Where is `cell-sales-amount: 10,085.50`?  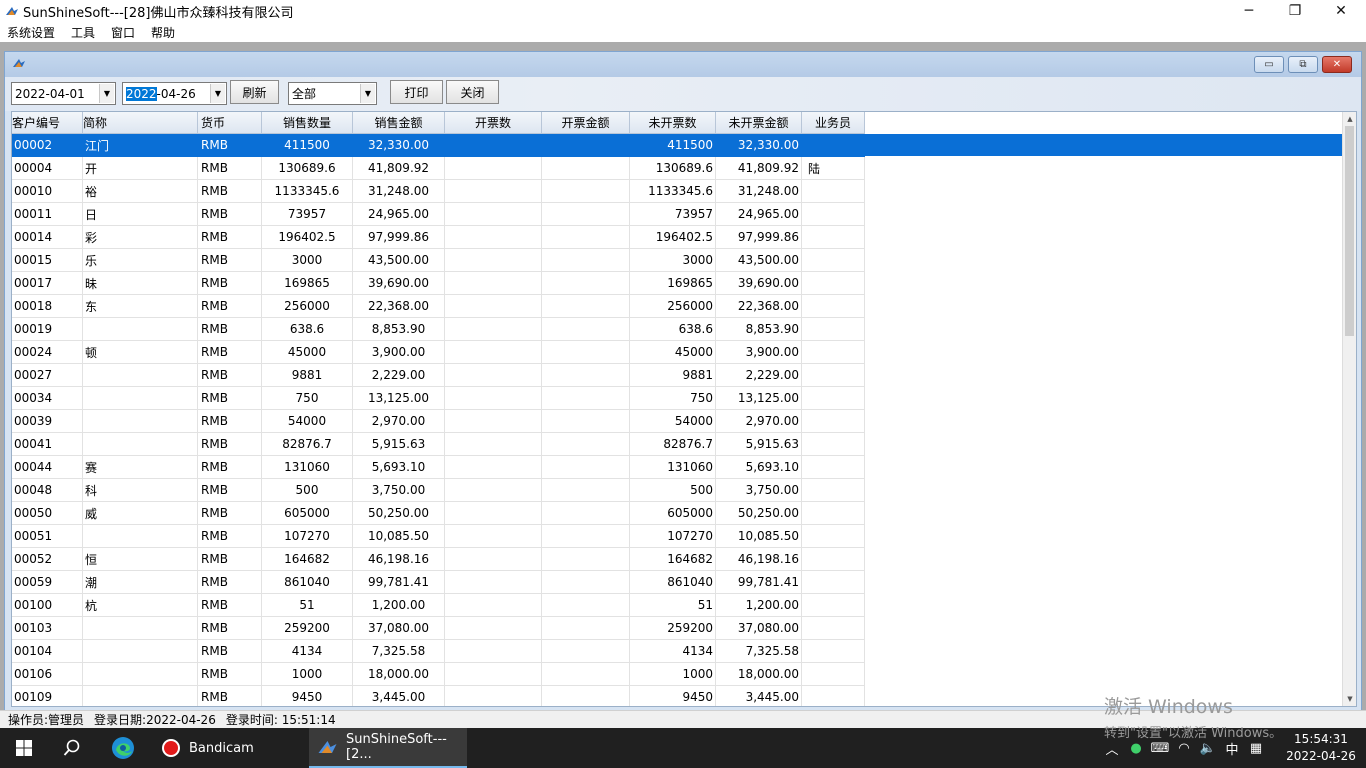
cell-sales-amount: 10,085.50 is located at coordinates (399, 536).